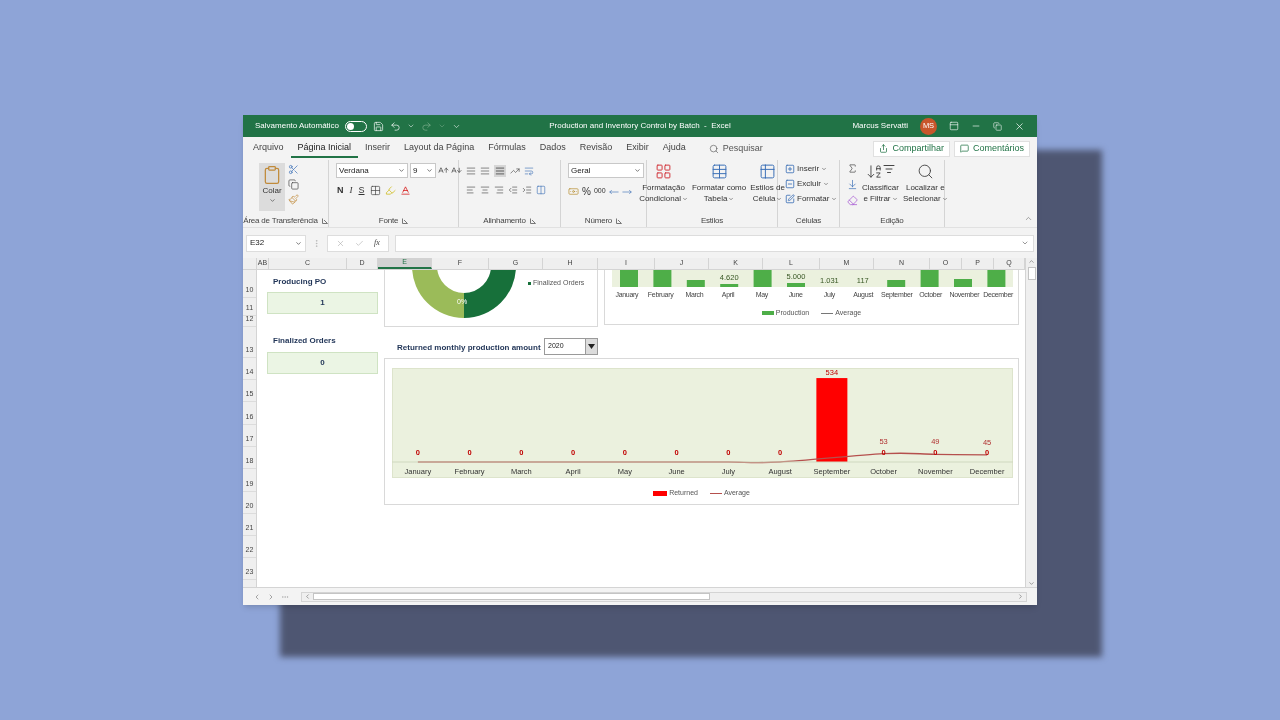 The image size is (1280, 720). Describe the element at coordinates (911, 148) in the screenshot. I see `share-button: Compartilhar` at that location.